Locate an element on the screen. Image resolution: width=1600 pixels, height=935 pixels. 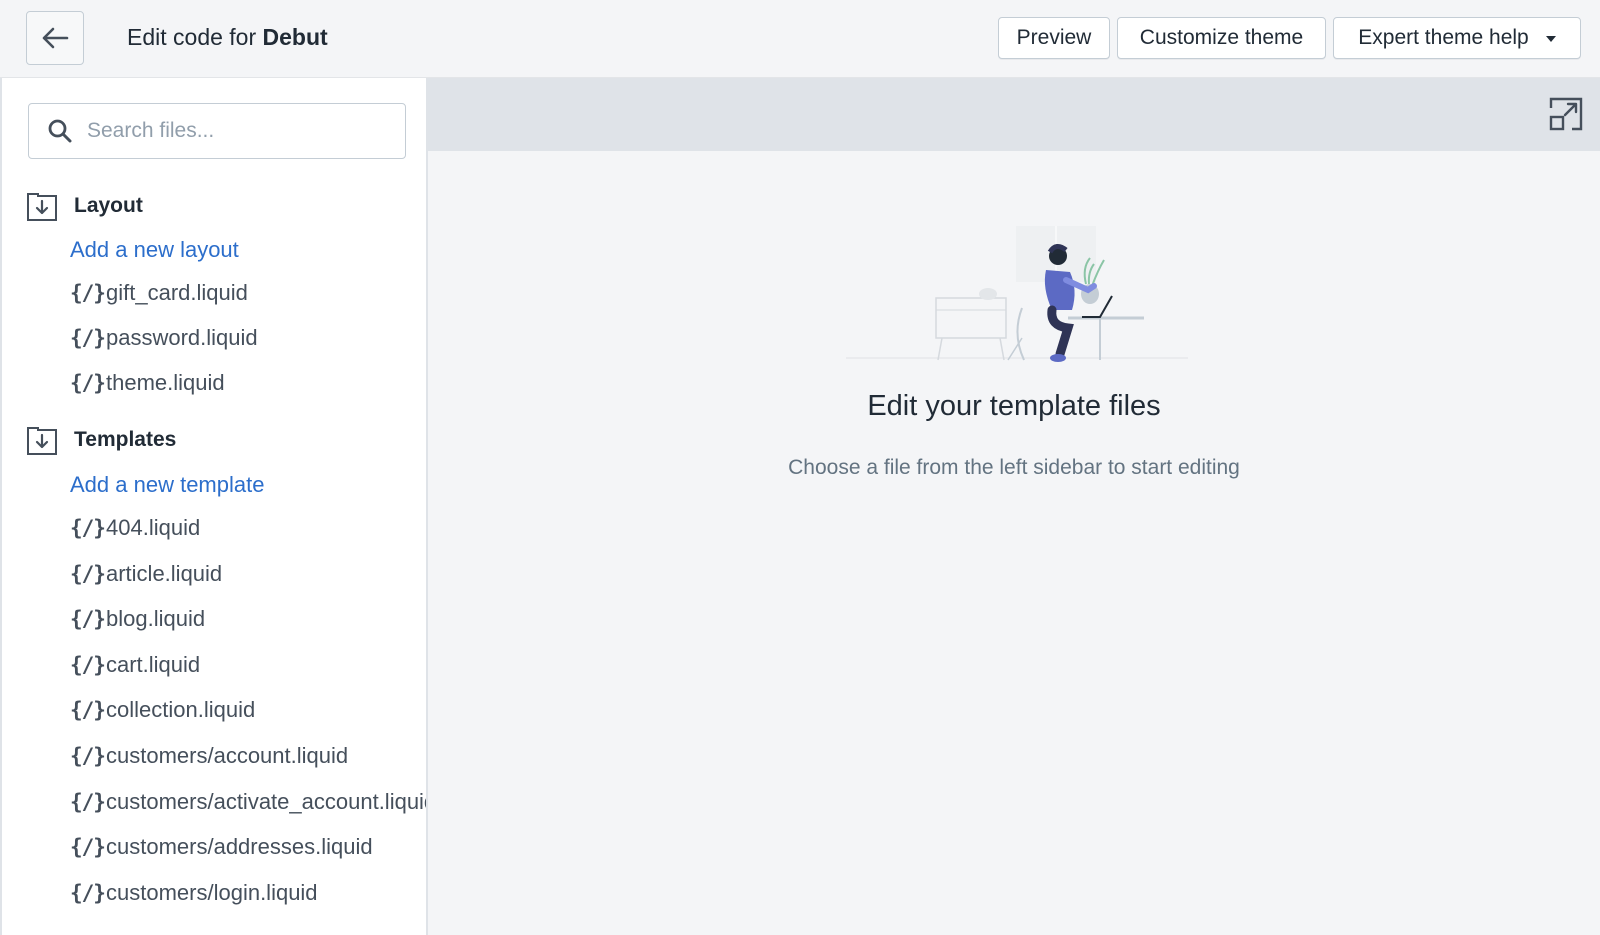
section-header-templates: Templates is located at coordinates (101, 440).